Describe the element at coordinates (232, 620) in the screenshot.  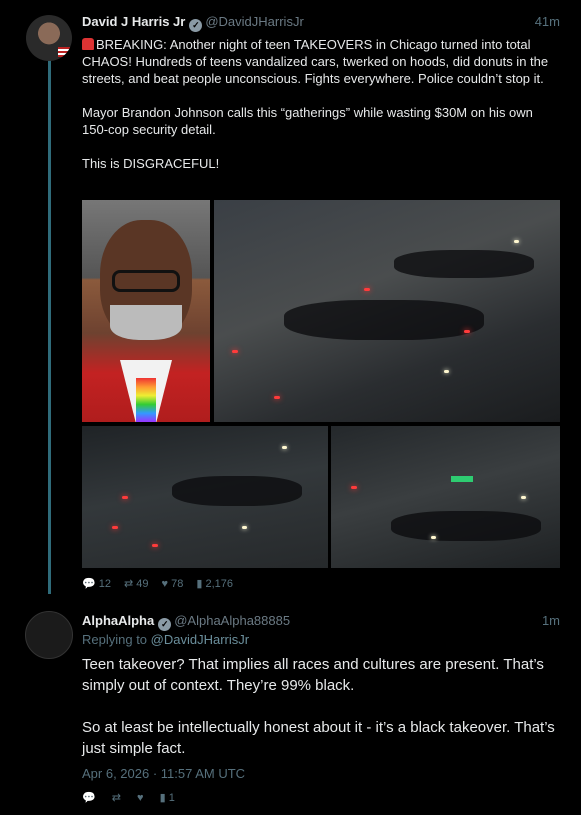
I see `author-handle: @AlphaAlpha88885` at that location.